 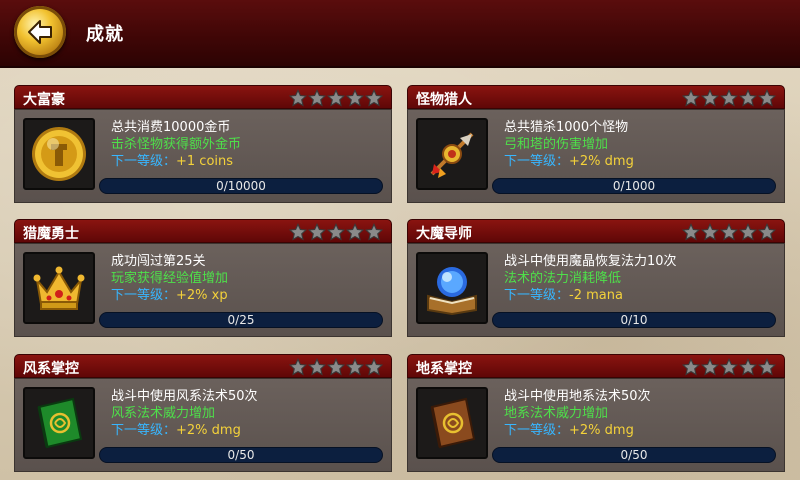 I want to click on next-level-value: +2% xp, so click(x=202, y=295).